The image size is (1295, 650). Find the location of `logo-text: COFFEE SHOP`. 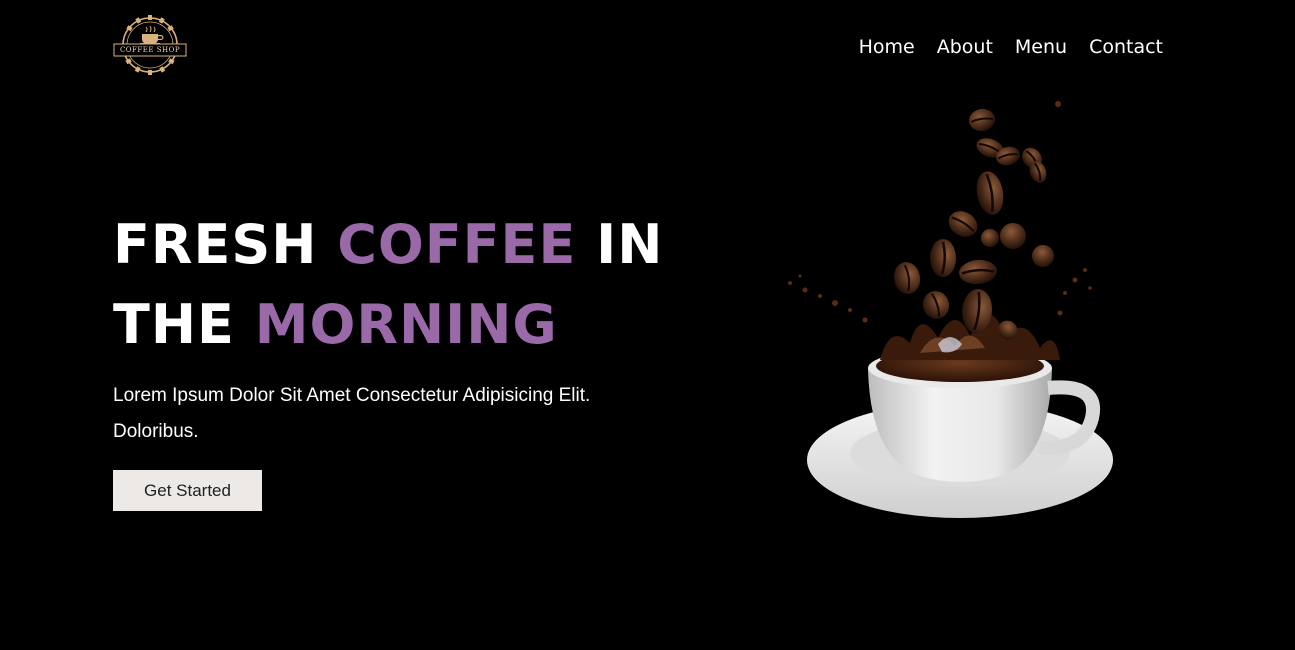

logo-text: COFFEE SHOP is located at coordinates (150, 50).